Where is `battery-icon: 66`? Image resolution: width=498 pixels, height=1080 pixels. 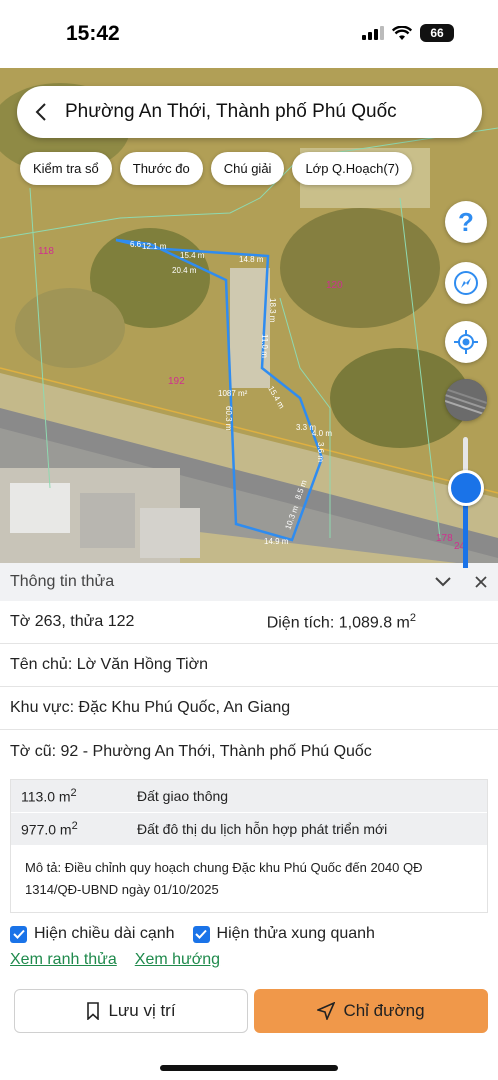 battery-icon: 66 is located at coordinates (437, 33).